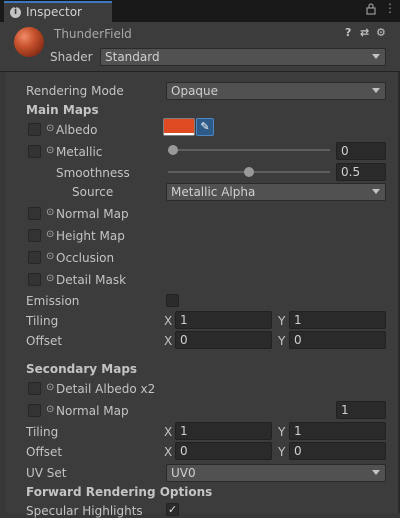  What do you see at coordinates (183, 473) in the screenshot?
I see `uv-set-value: UV0` at bounding box center [183, 473].